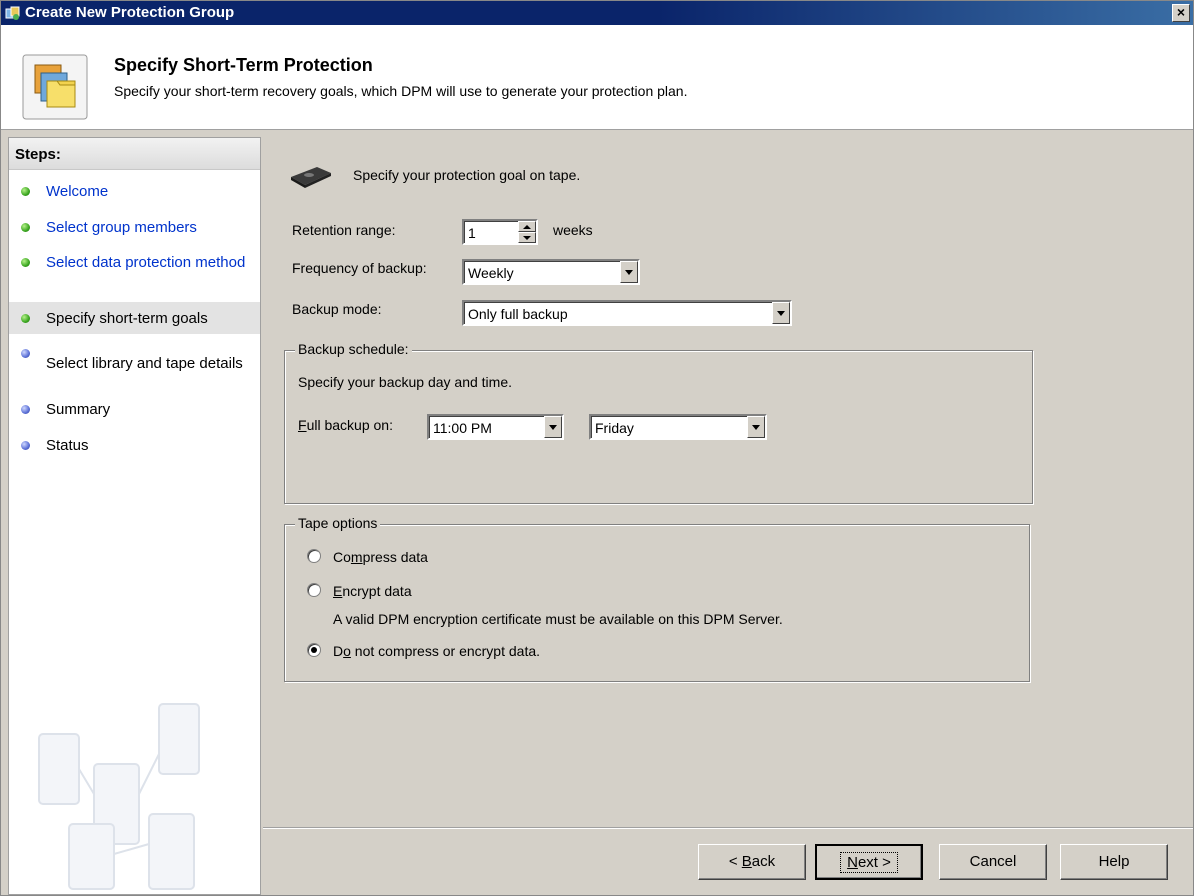 The width and height of the screenshot is (1194, 896). Describe the element at coordinates (134, 273) in the screenshot. I see `sidebar-item-select-data-protection-method: Select data protection method` at that location.